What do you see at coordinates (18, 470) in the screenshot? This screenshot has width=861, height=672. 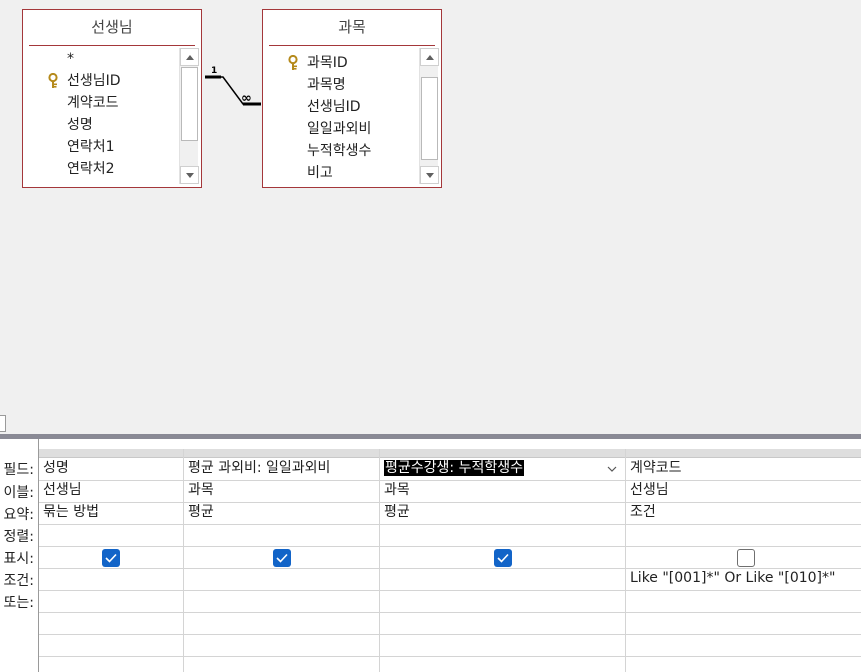 I see `row-label-field: 필드:` at bounding box center [18, 470].